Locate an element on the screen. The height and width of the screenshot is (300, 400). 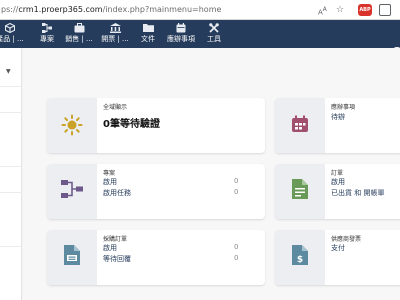
menu-label: 文件 is located at coordinates (148, 39).